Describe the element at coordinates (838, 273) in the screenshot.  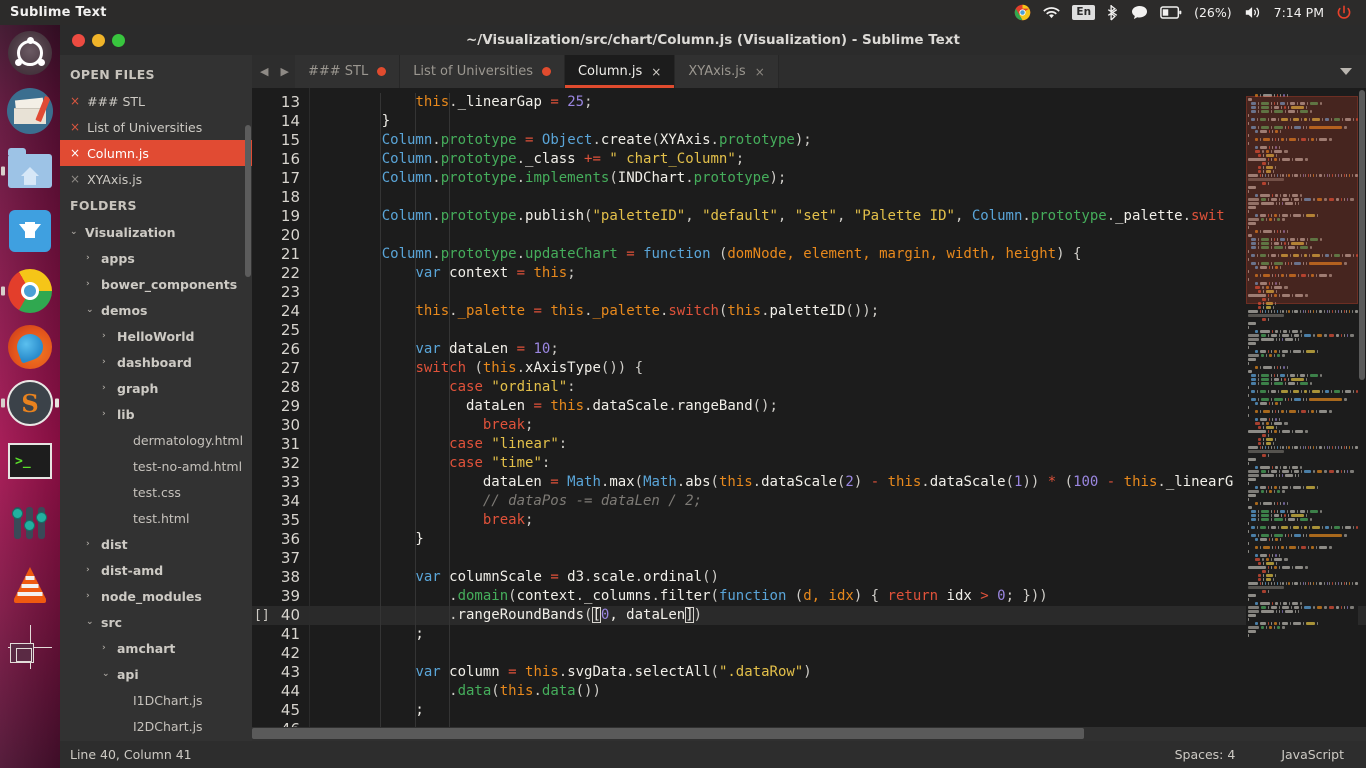
I see `code-line: var context = this;` at that location.